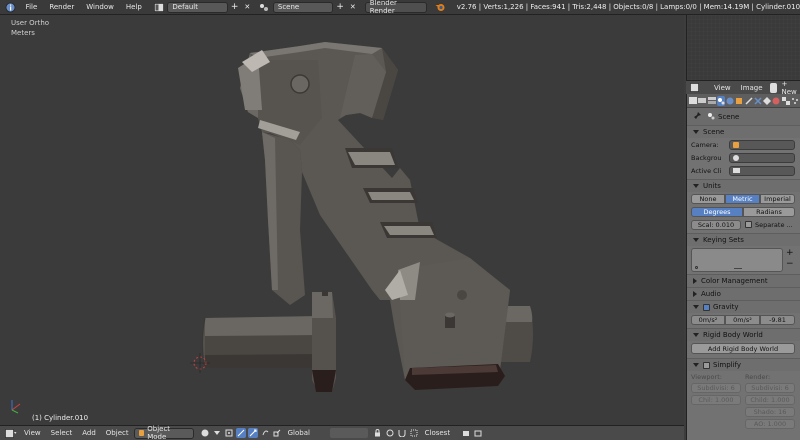 This screenshot has width=800, height=440. Describe the element at coordinates (197, 7) in the screenshot. I see `screen-layout-field: Default` at that location.